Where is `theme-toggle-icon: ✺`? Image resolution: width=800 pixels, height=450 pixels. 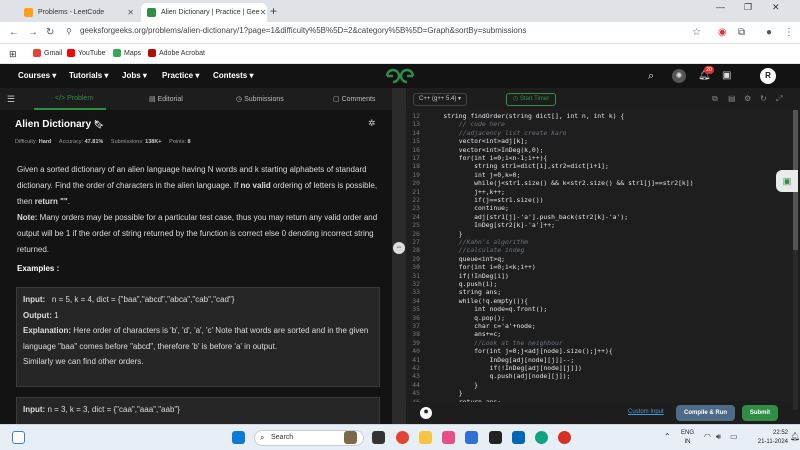 theme-toggle-icon: ✺ is located at coordinates (679, 76).